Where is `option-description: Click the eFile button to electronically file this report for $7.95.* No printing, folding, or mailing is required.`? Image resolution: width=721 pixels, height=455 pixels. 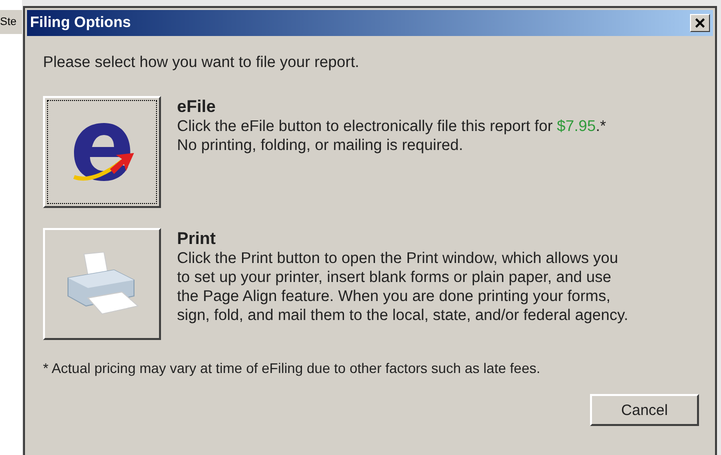
option-description: Click the eFile button to electronically file this report for $7.95.* No printing, folding, or mailing is required. is located at coordinates (391, 136).